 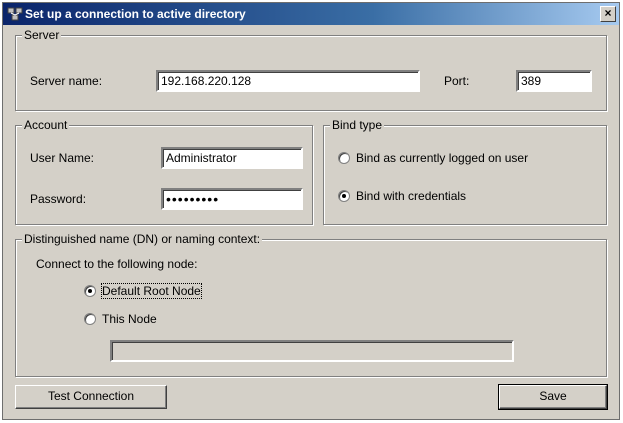 What do you see at coordinates (344, 196) in the screenshot?
I see `bind-credentials-radio` at bounding box center [344, 196].